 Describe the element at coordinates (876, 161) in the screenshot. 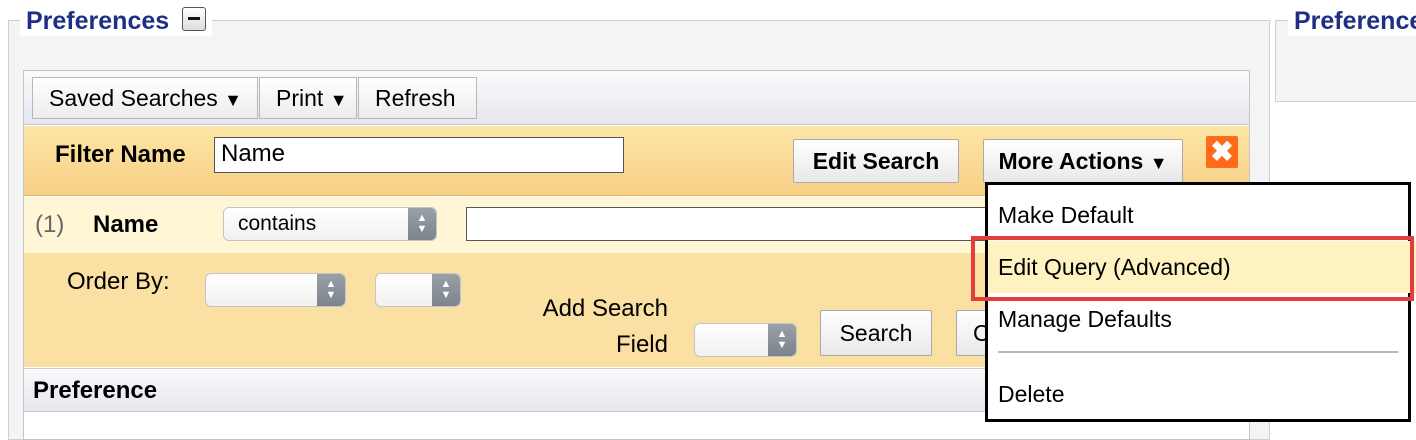

I see `edit-search-button: Edit Search` at that location.